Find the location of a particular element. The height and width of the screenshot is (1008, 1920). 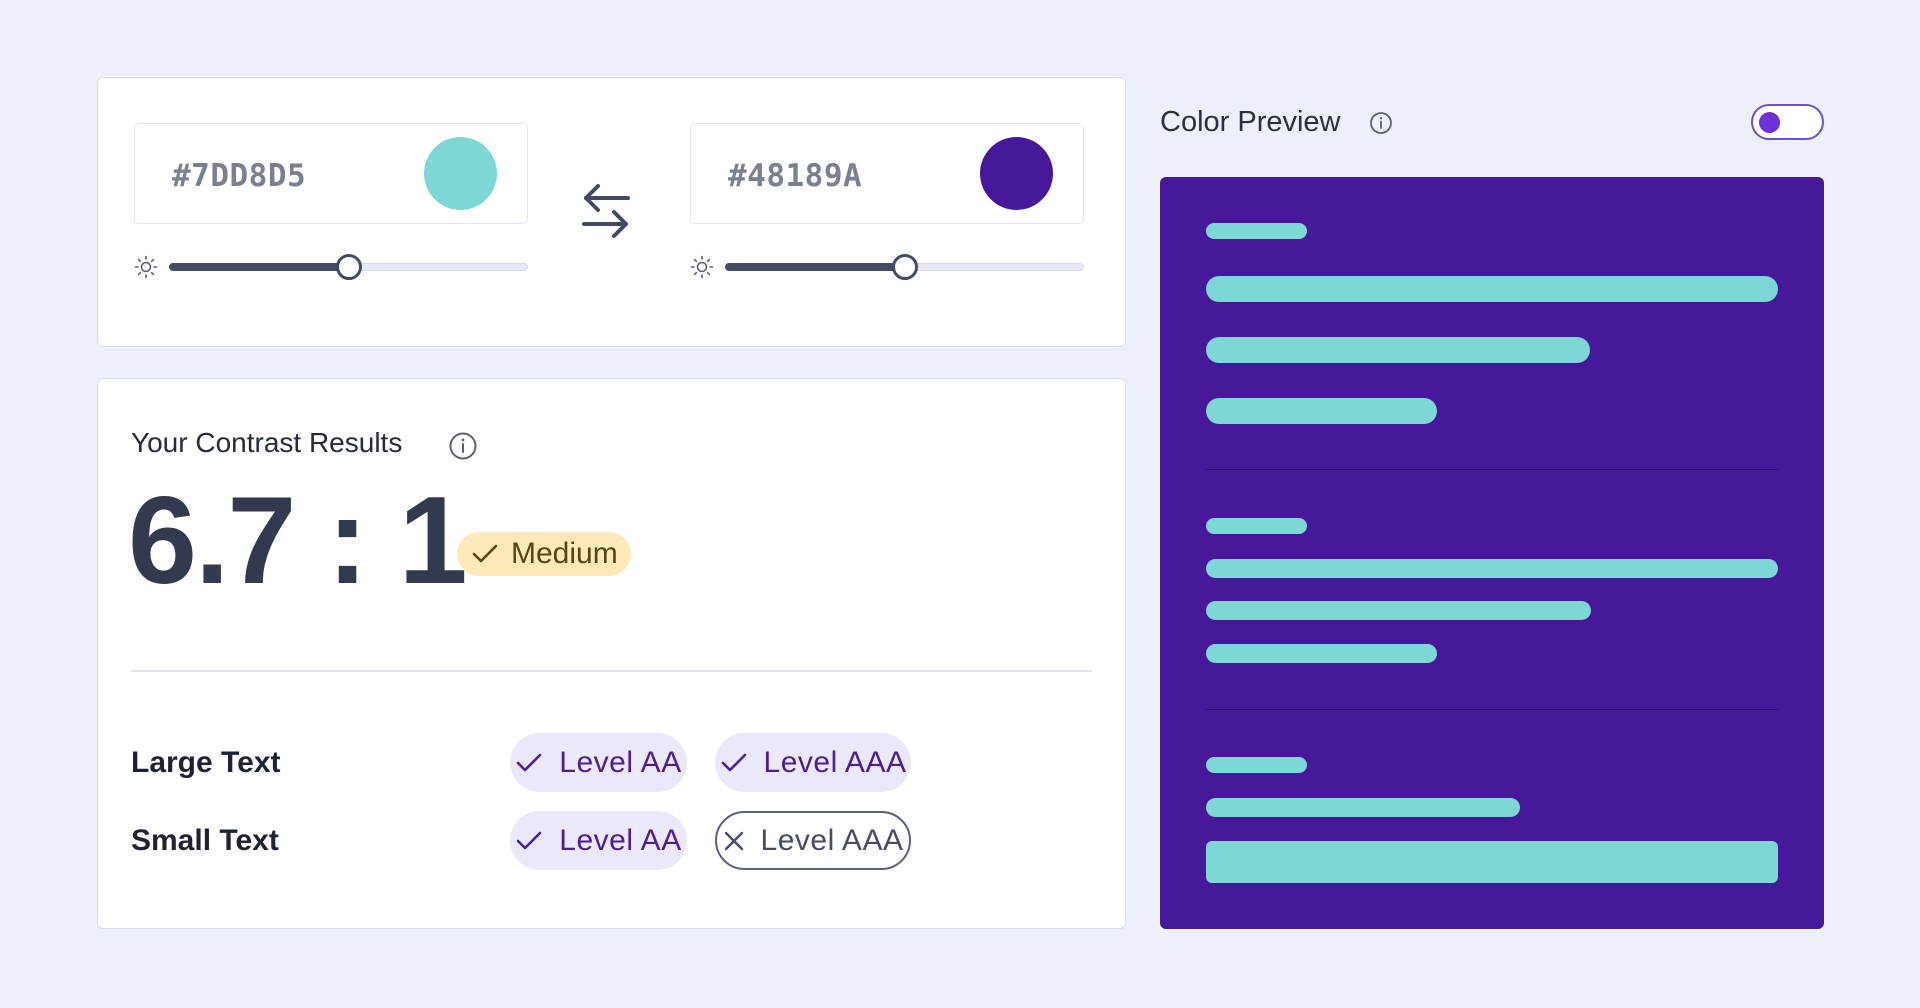

preview-title: Color Preview is located at coordinates (1250, 122).